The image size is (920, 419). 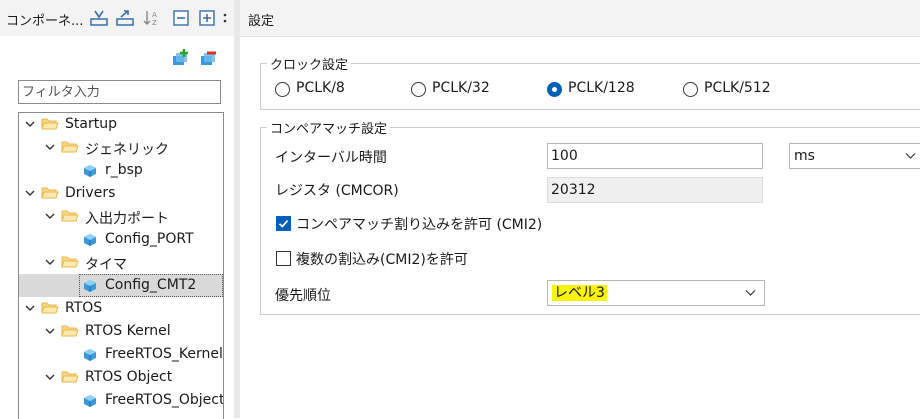 I want to click on add-component-icon, so click(x=180, y=58).